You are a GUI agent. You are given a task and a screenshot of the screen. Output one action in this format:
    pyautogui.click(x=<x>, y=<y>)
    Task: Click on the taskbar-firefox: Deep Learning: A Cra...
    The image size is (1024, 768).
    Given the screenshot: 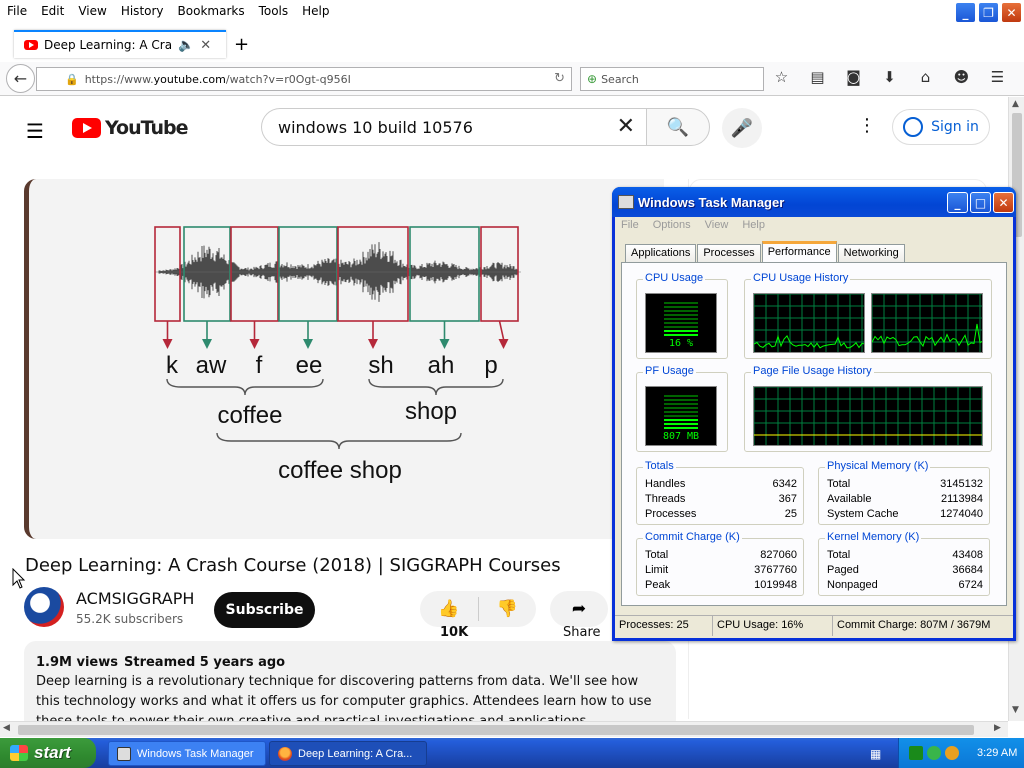 What is the action you would take?
    pyautogui.click(x=348, y=753)
    